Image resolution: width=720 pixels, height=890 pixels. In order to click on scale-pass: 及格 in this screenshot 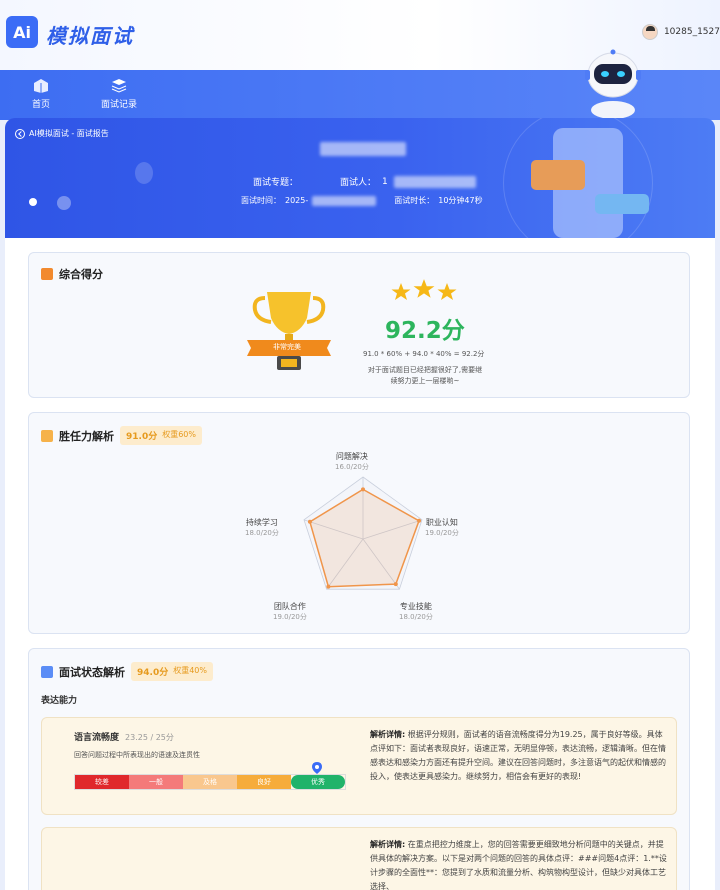, I will do `click(210, 782)`.